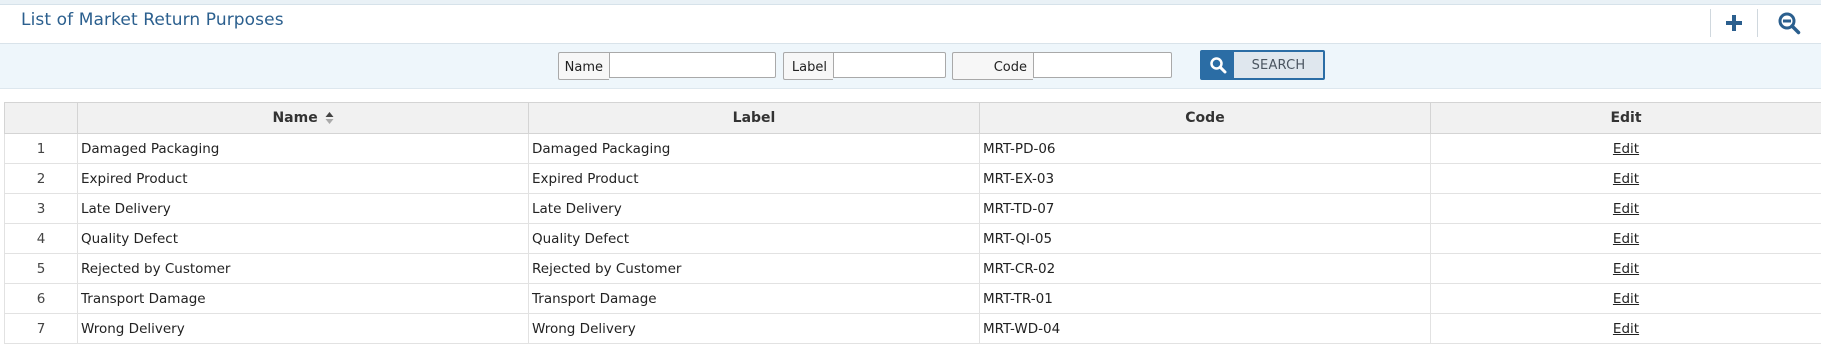 This screenshot has height=350, width=1821. What do you see at coordinates (303, 298) in the screenshot?
I see `row-name: Transport Damage` at bounding box center [303, 298].